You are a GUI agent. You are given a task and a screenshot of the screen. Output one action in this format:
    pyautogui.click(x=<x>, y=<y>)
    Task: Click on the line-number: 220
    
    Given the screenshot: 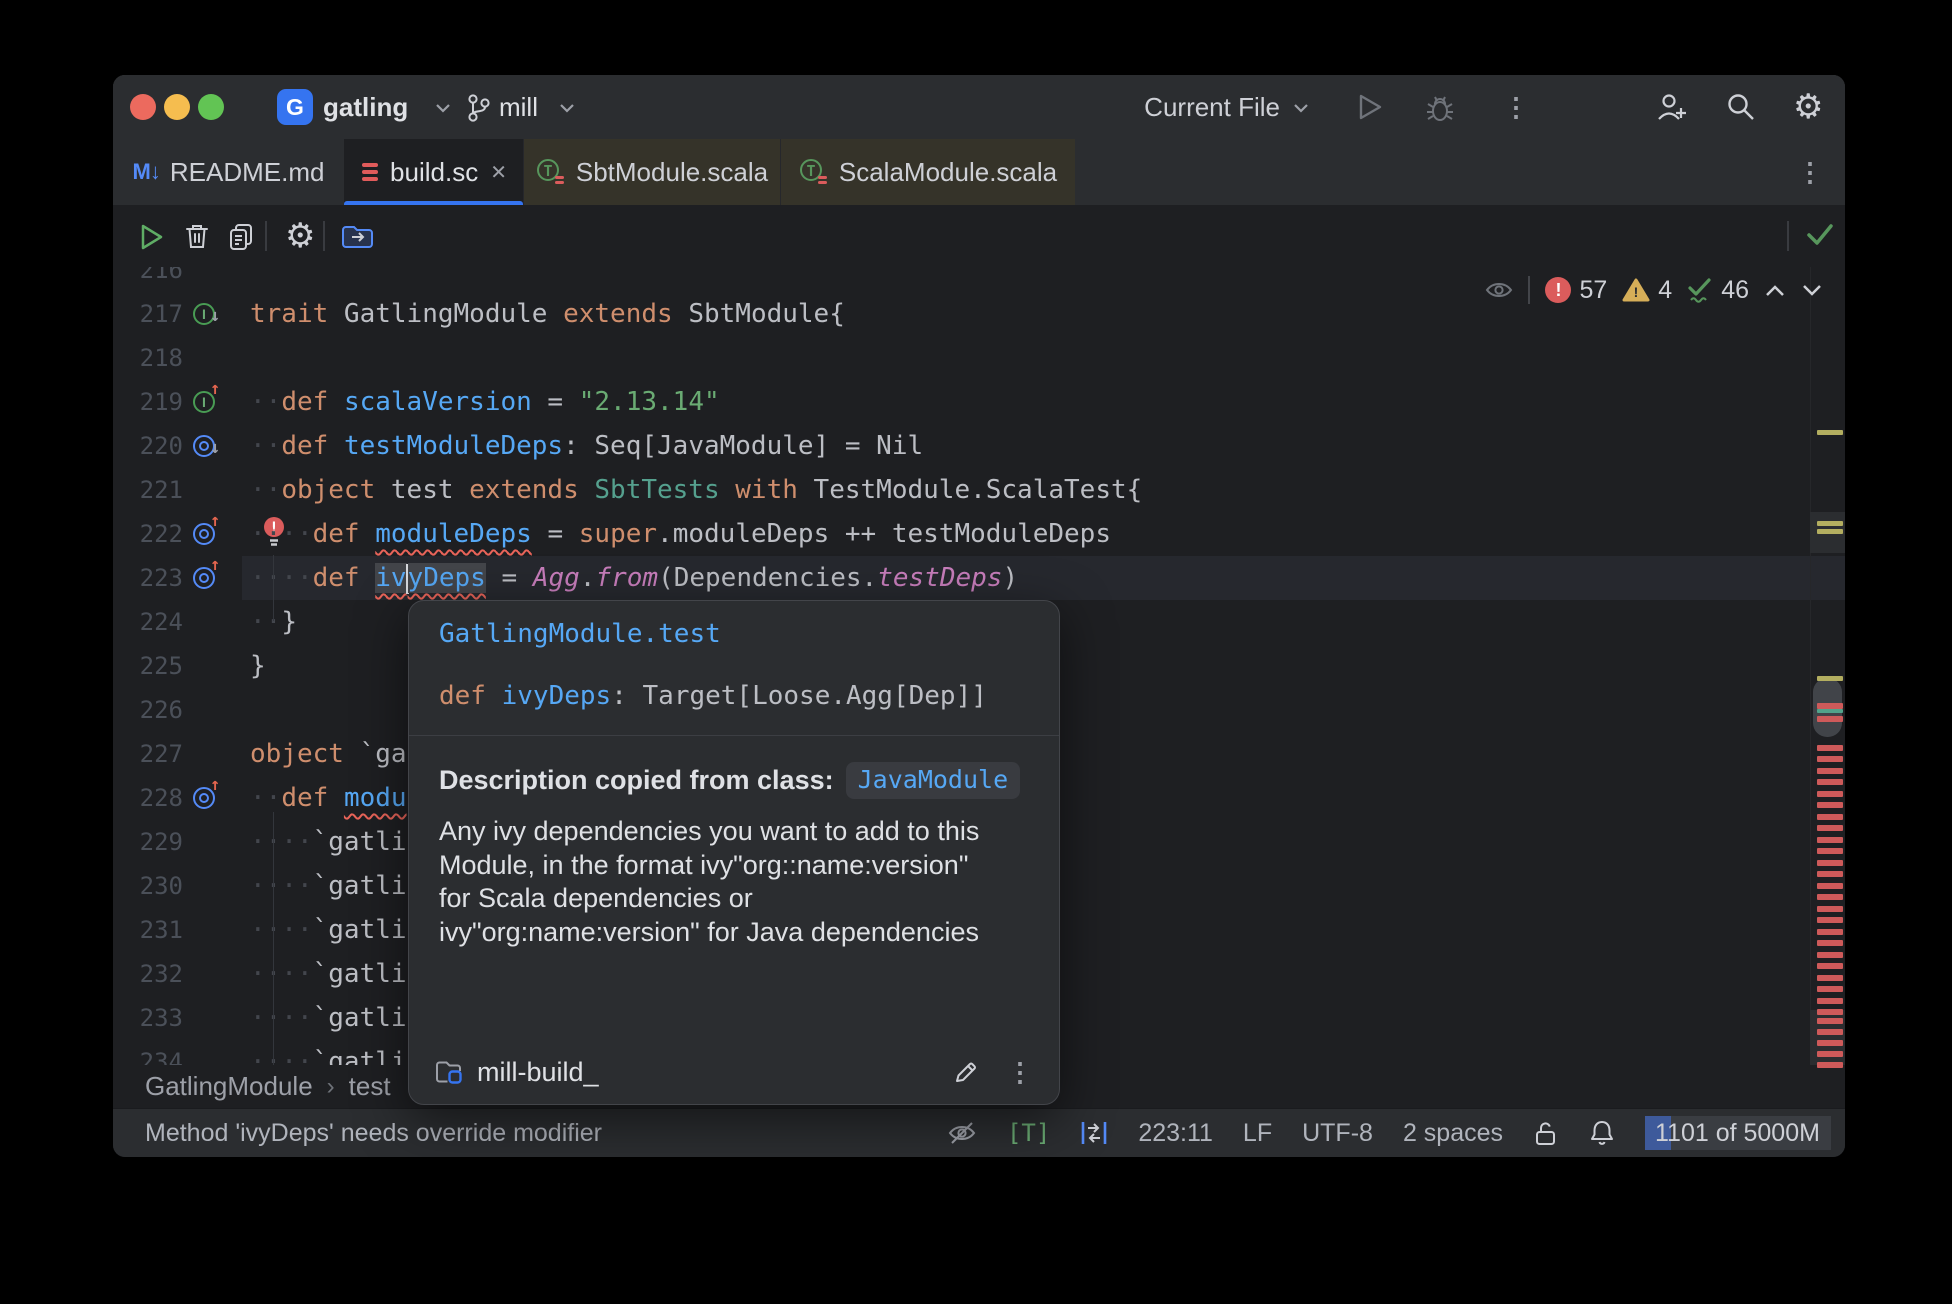 What is the action you would take?
    pyautogui.click(x=148, y=446)
    